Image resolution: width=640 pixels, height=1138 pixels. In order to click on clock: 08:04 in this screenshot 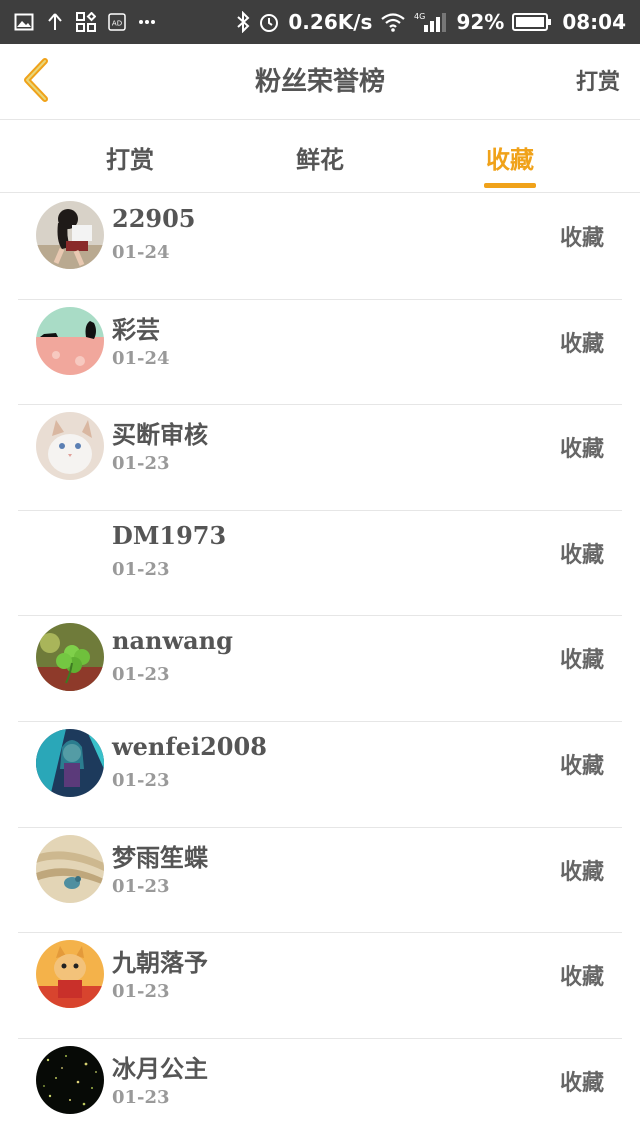, I will do `click(594, 22)`.